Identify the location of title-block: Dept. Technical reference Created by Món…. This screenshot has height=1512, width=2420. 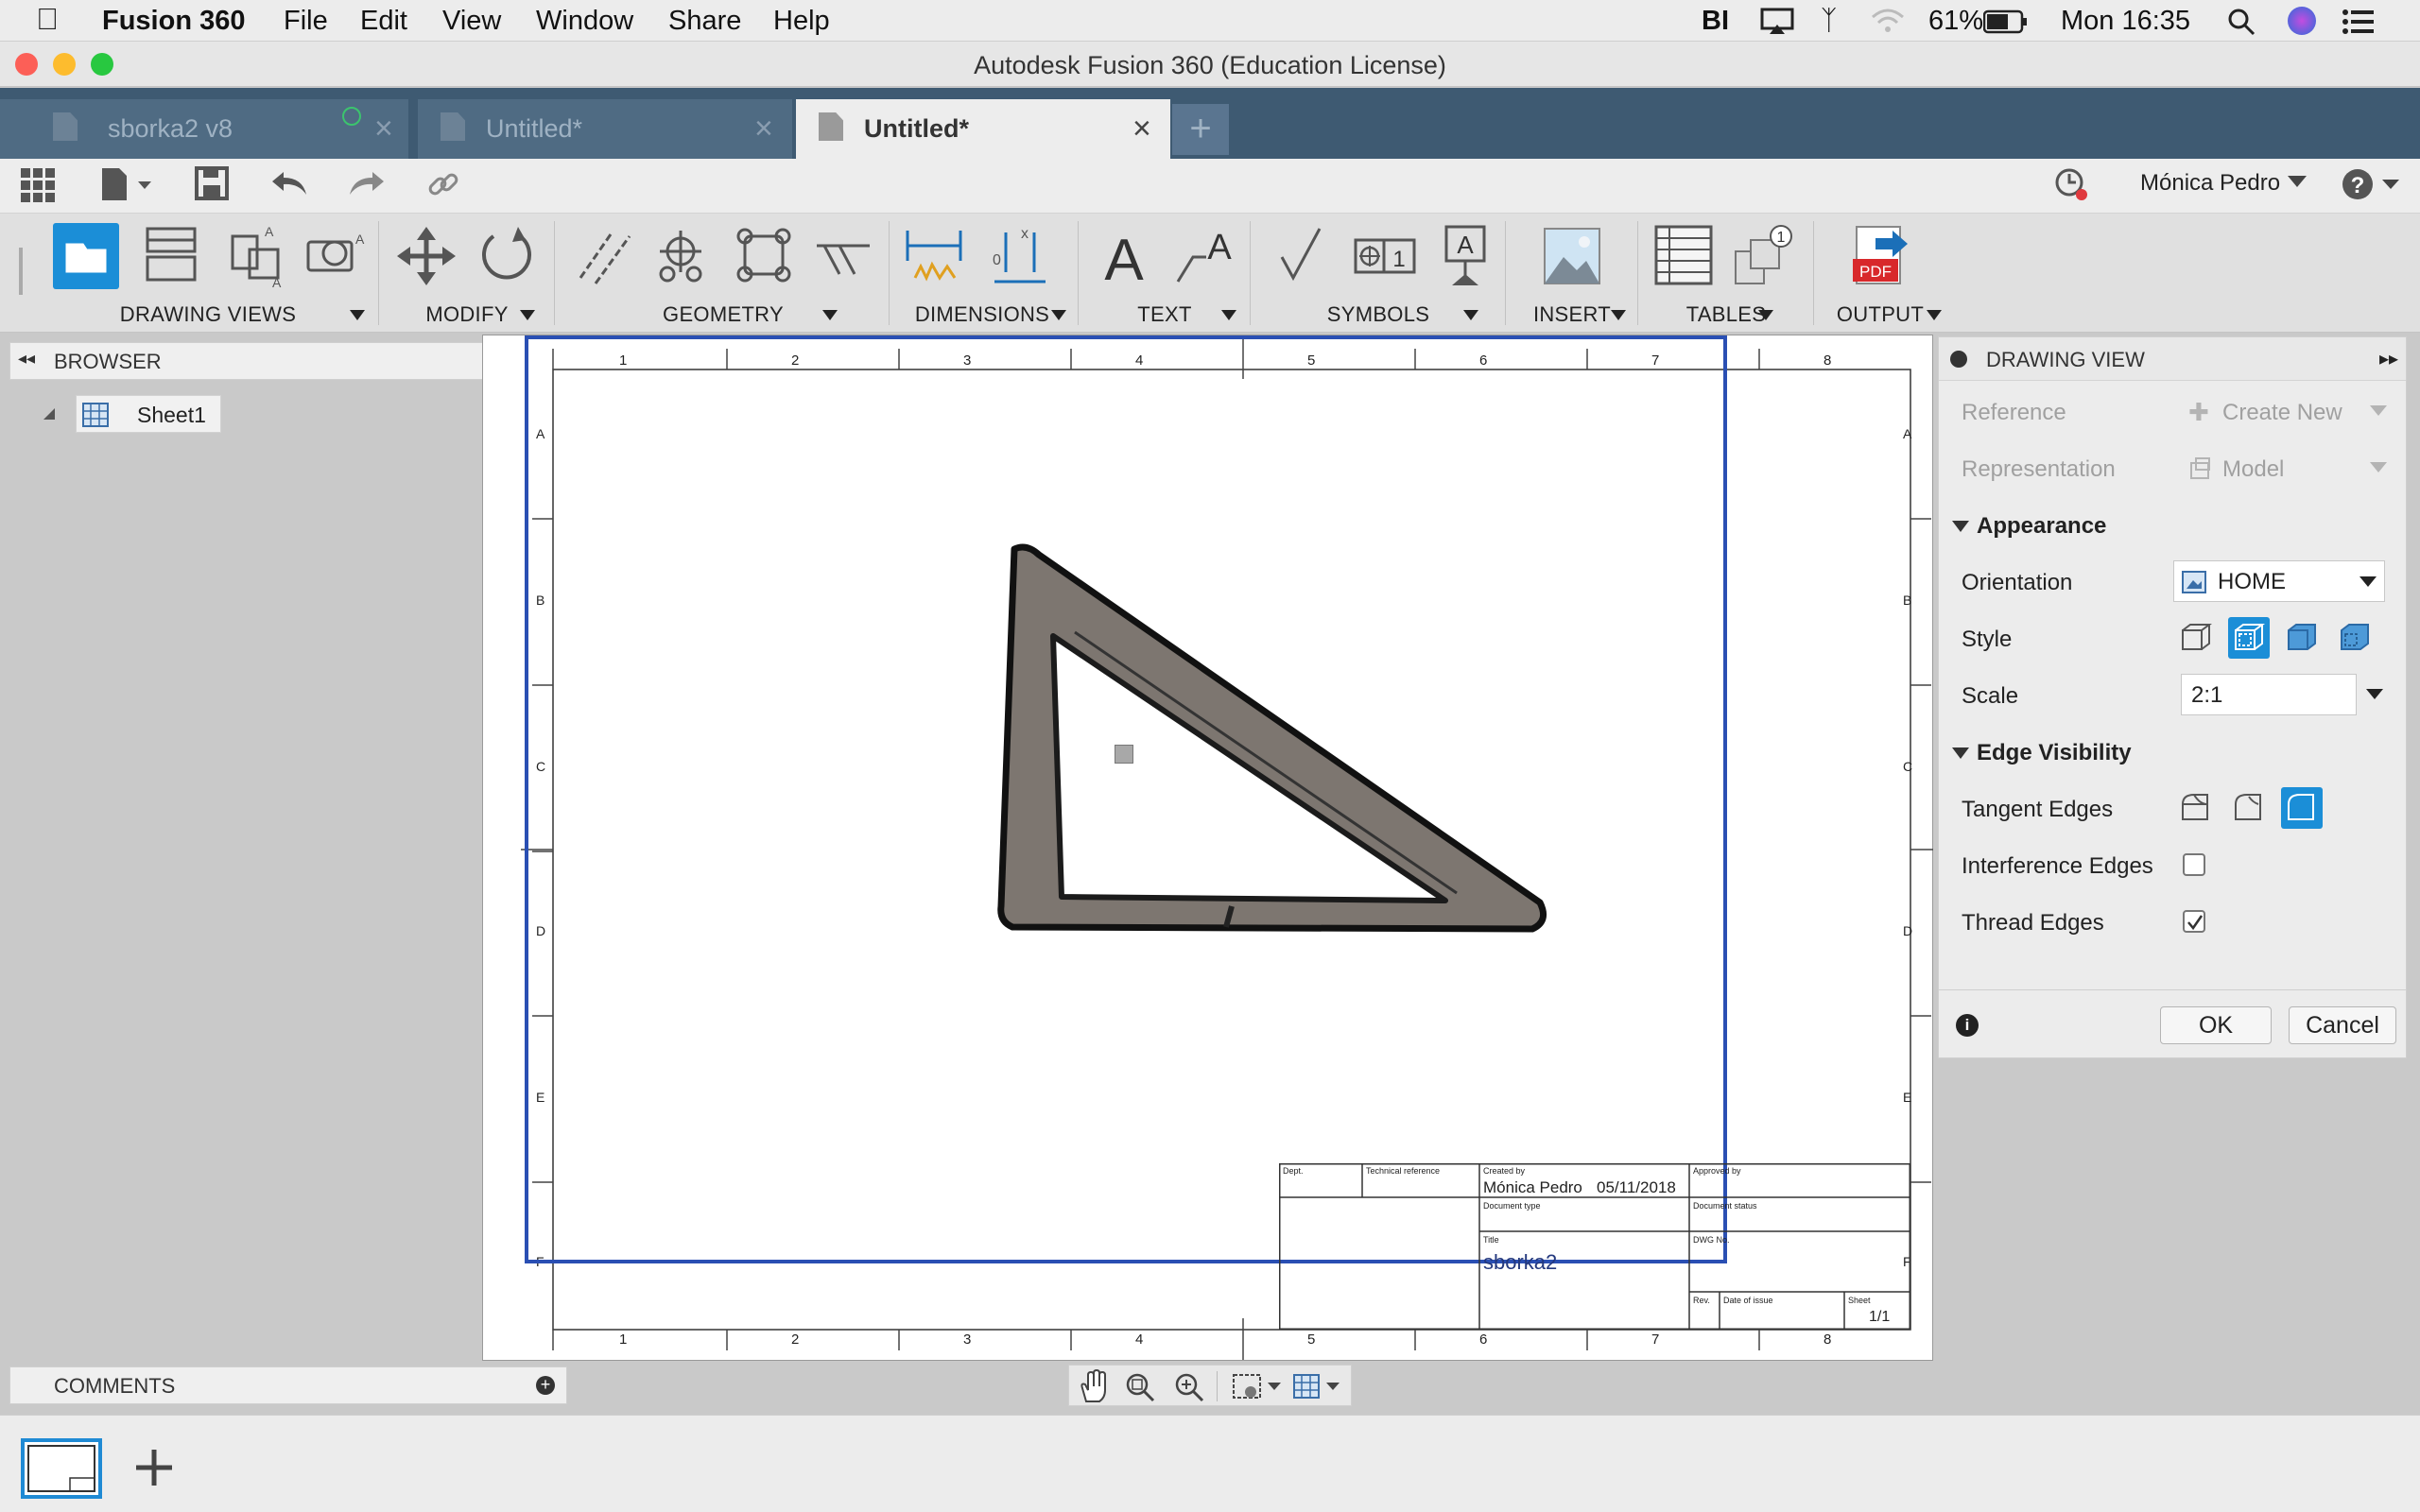
(1594, 1246).